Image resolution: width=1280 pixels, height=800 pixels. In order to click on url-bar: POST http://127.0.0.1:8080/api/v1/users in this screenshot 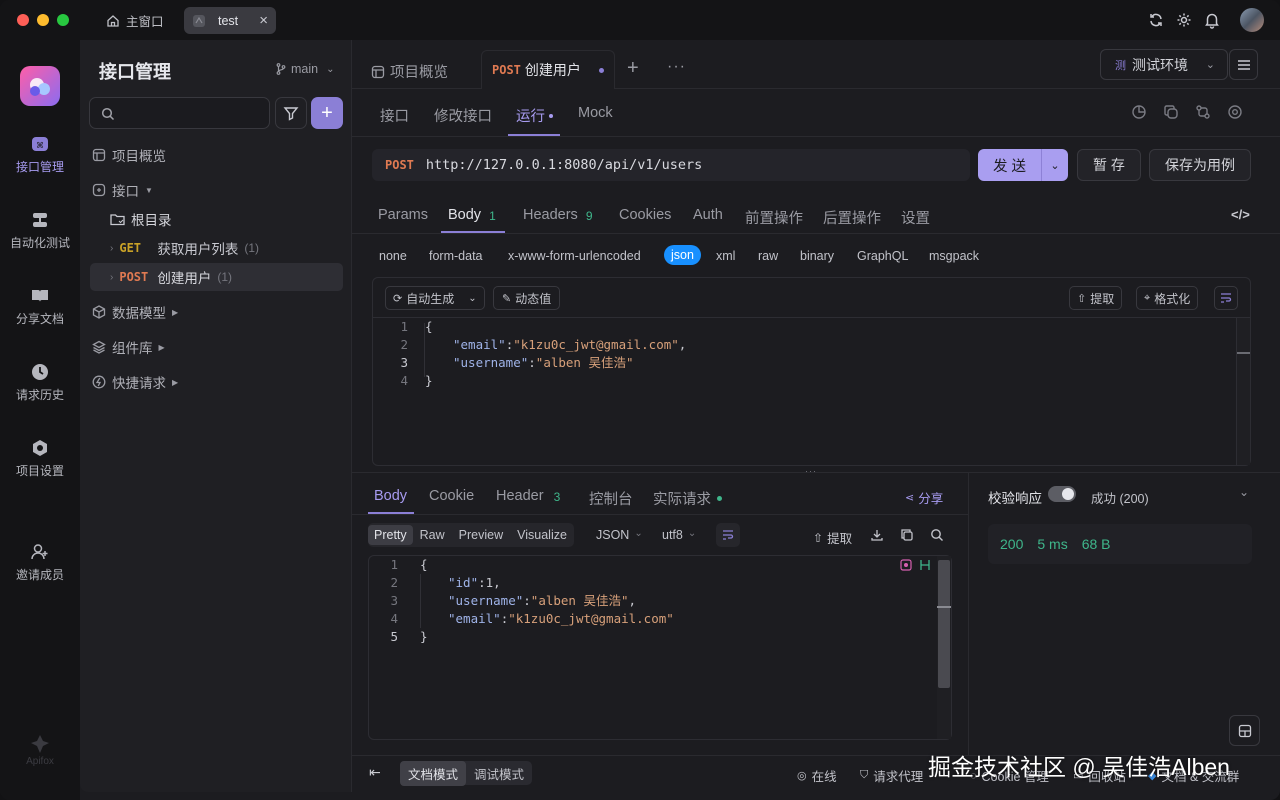, I will do `click(671, 165)`.